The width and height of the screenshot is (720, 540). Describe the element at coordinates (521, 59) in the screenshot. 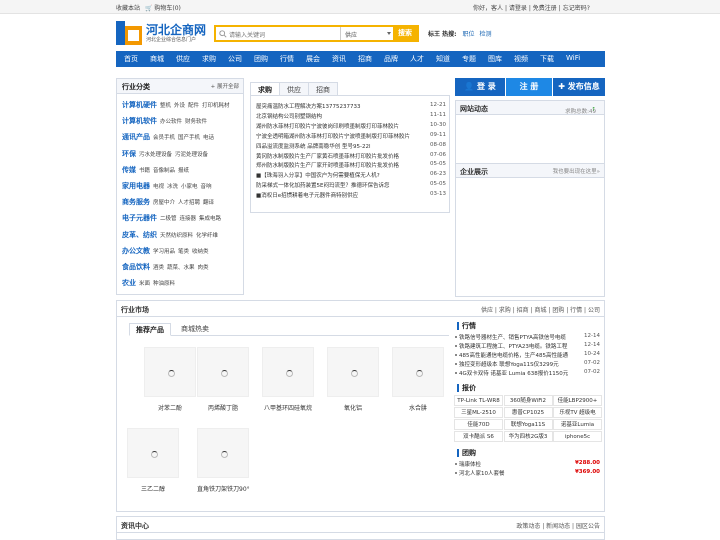

I see `nav-item-video: 视频` at that location.